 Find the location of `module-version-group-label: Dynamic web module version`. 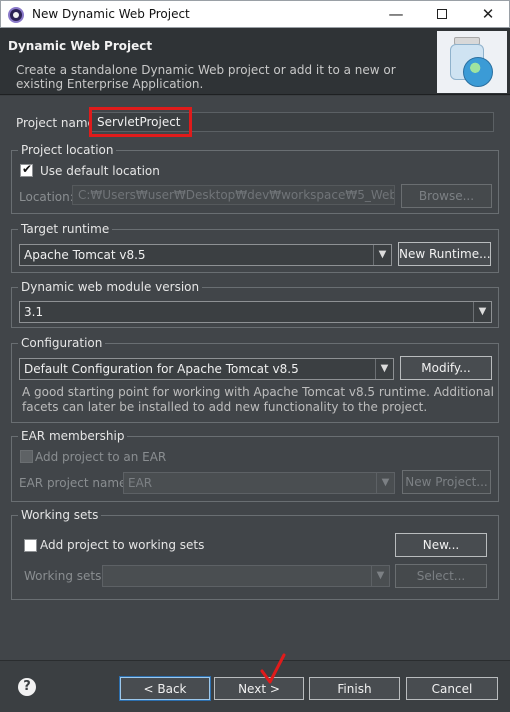

module-version-group-label: Dynamic web module version is located at coordinates (110, 287).